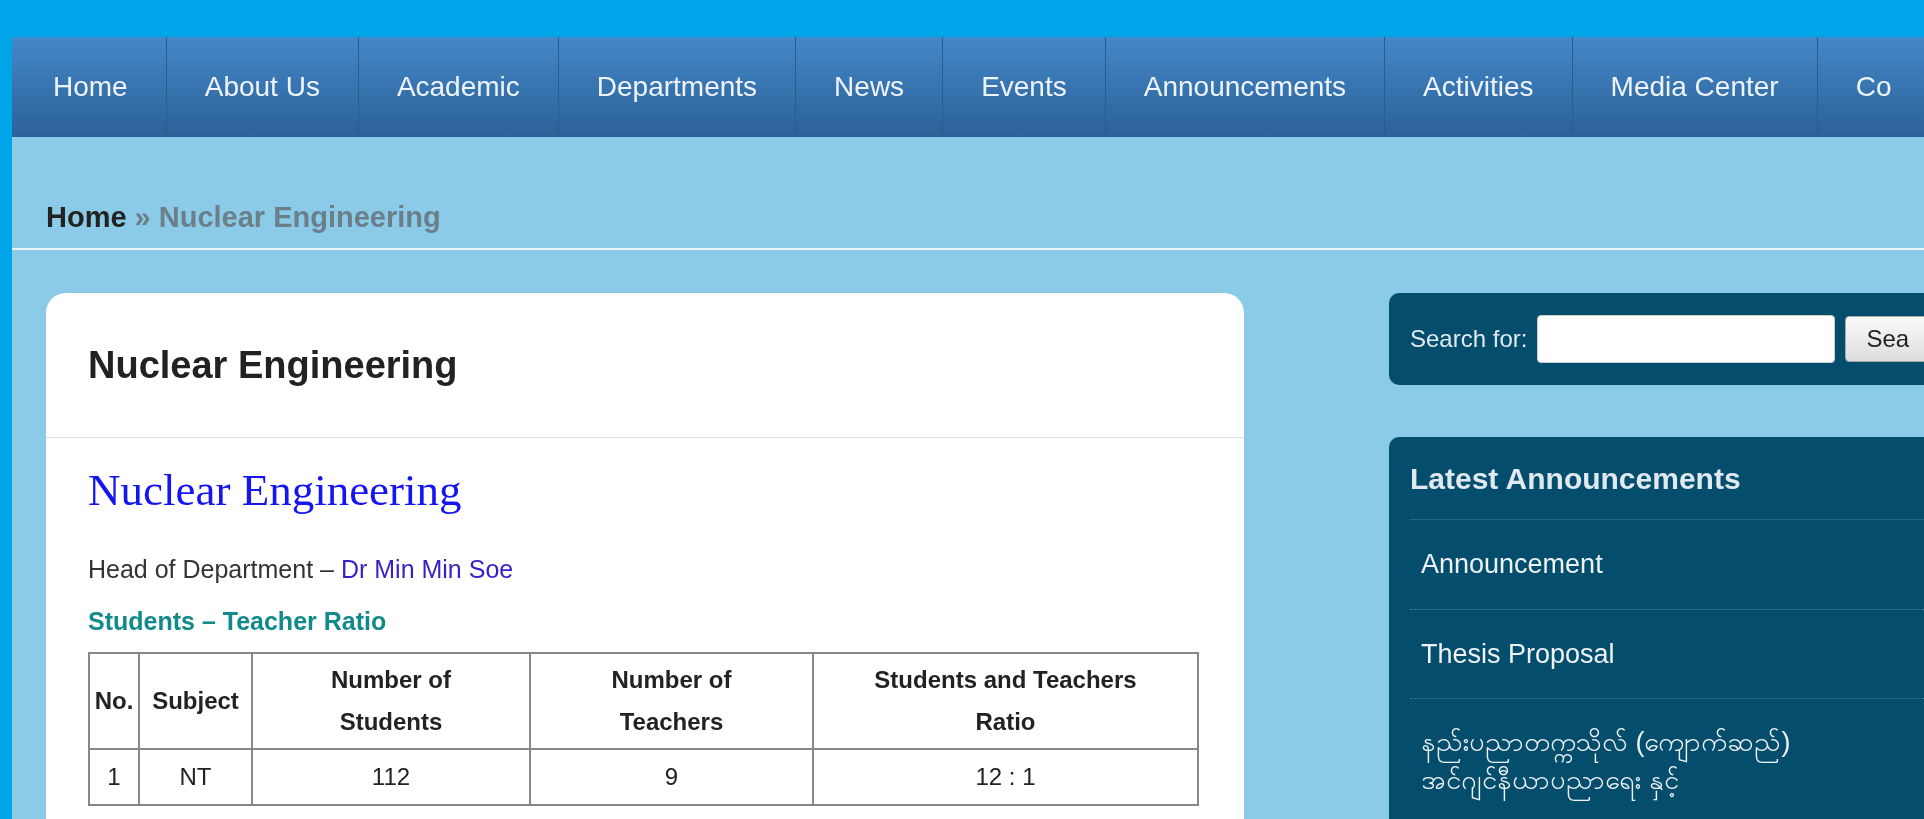 This screenshot has height=819, width=1924. I want to click on nav-link: Media Center, so click(1695, 87).